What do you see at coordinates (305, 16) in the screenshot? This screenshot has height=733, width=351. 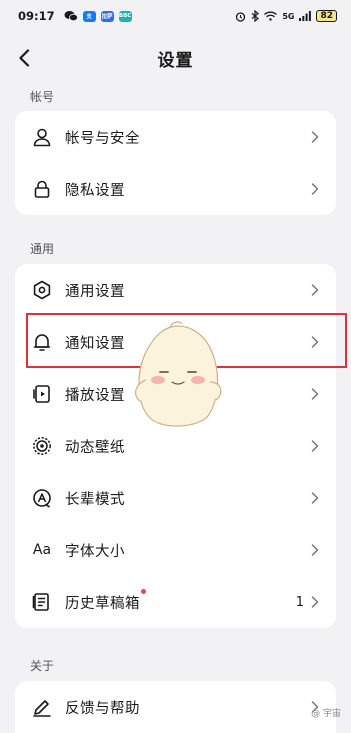 I see `signal-icon` at bounding box center [305, 16].